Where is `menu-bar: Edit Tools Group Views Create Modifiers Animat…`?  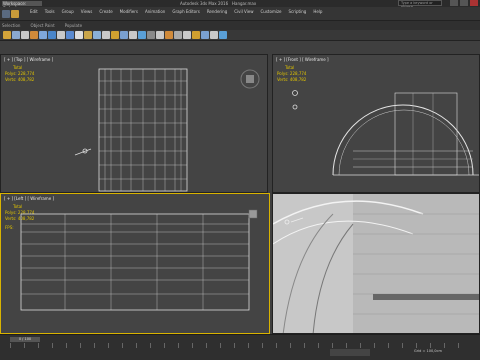
menu-bar: Edit Tools Group Views Create Modifiers Animat… is located at coordinates (240, 14).